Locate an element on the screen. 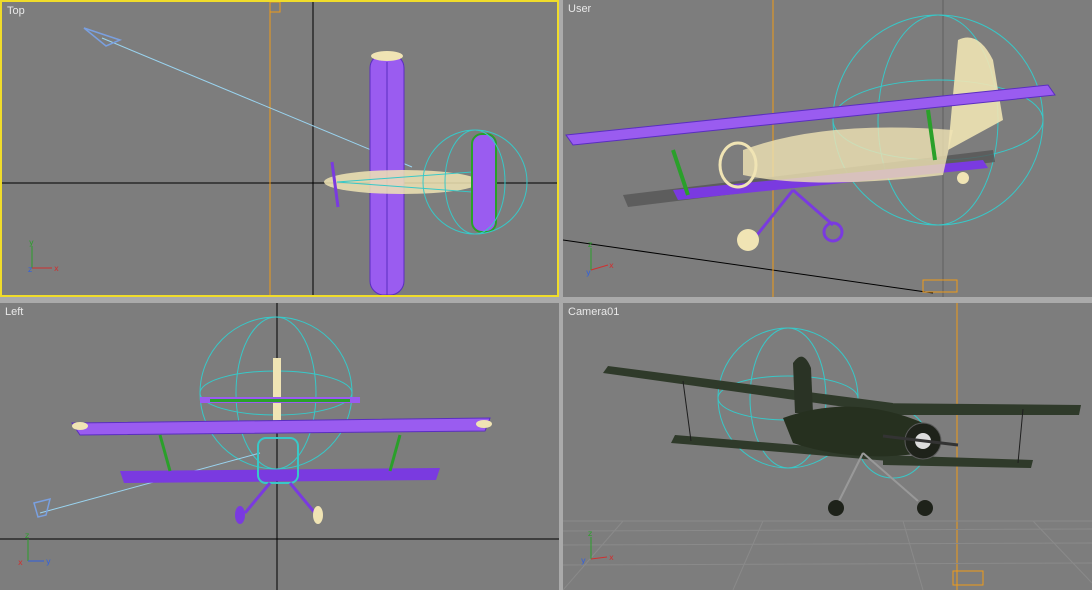 The height and width of the screenshot is (590, 1092). viewport-label-top: Top is located at coordinates (16, 11).